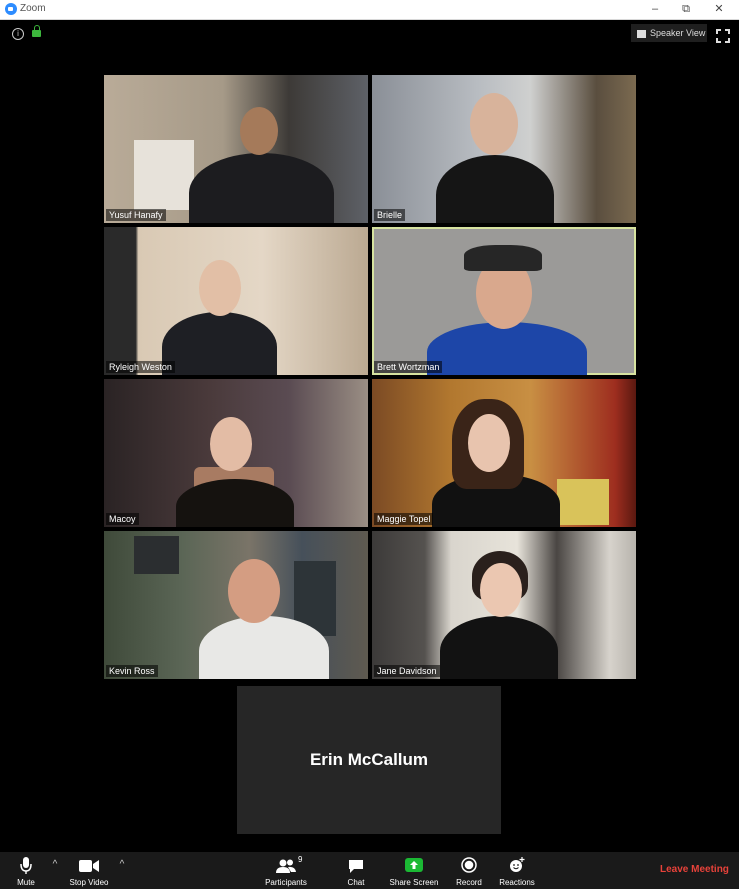  What do you see at coordinates (504, 453) in the screenshot?
I see `video-tile: Maggie Topel` at bounding box center [504, 453].